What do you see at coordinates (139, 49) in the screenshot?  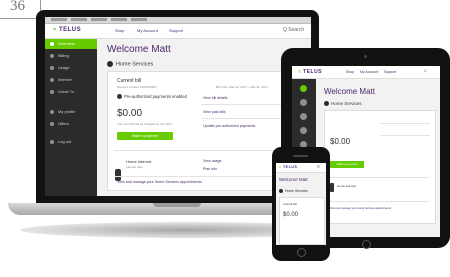 I see `page-title: Welcome Matt` at bounding box center [139, 49].